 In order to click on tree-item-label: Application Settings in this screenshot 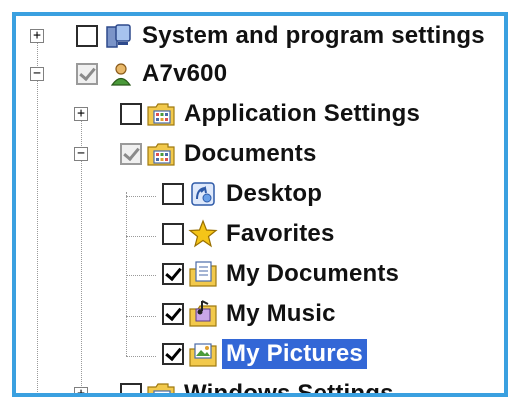, I will do `click(302, 113)`.